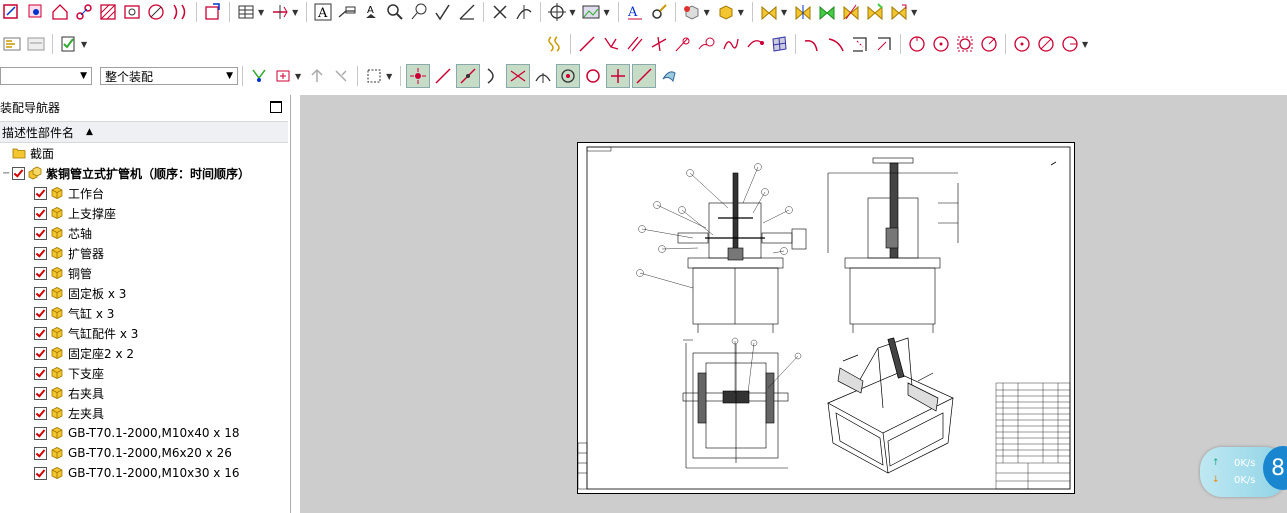 This screenshot has height=513, width=1287. I want to click on house-view-icon, so click(60, 12).